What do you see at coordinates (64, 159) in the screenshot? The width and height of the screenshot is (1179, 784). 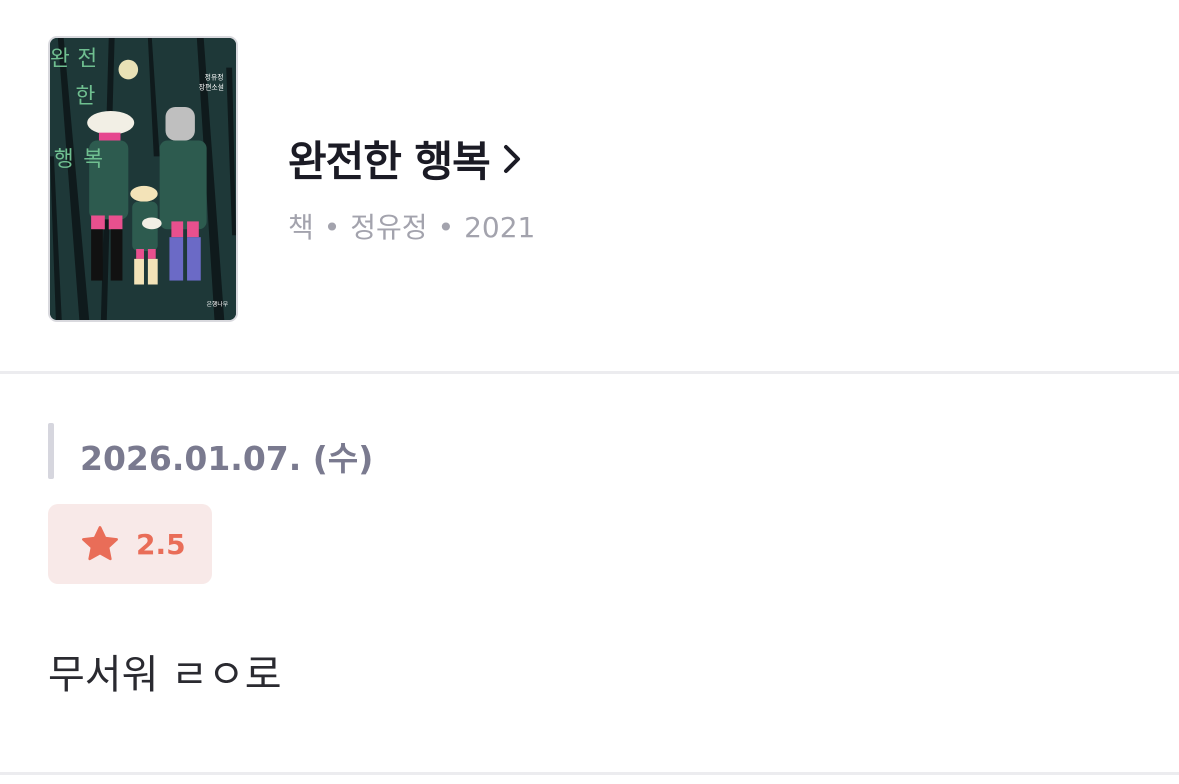 I see `cover-title-char: 행` at bounding box center [64, 159].